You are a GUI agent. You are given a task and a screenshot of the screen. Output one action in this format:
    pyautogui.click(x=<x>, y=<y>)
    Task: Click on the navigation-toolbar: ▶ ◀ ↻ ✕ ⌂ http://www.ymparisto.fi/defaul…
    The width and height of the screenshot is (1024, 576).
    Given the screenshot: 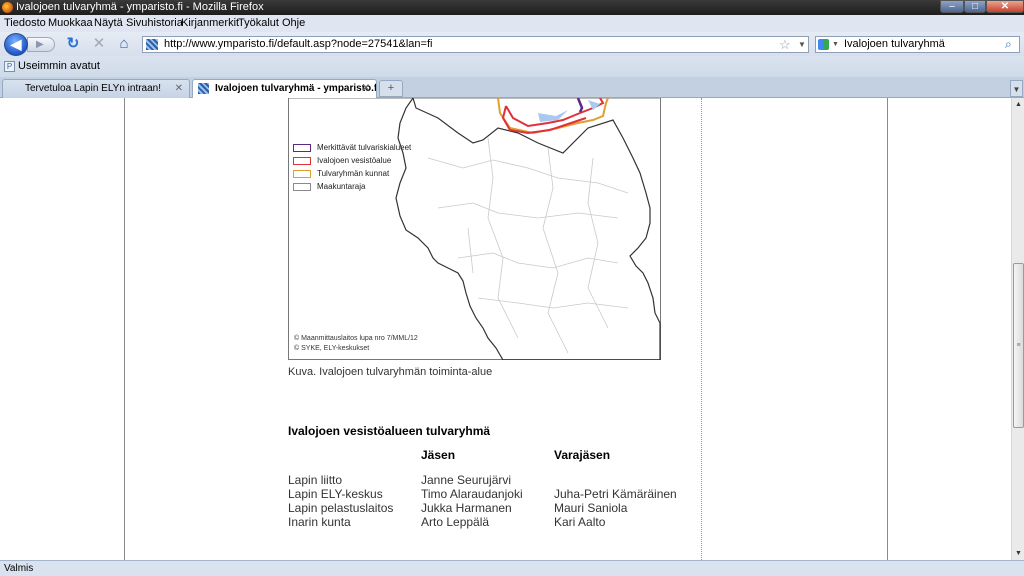 What is the action you would take?
    pyautogui.click(x=512, y=44)
    